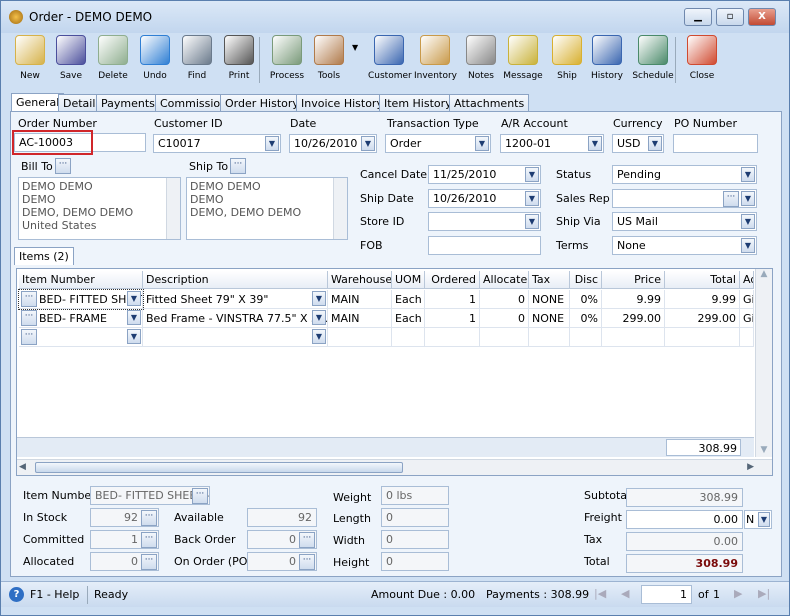 The height and width of the screenshot is (616, 790). Describe the element at coordinates (484, 174) in the screenshot. I see `cancel-date-picker: 11/25/2010 ▼` at that location.